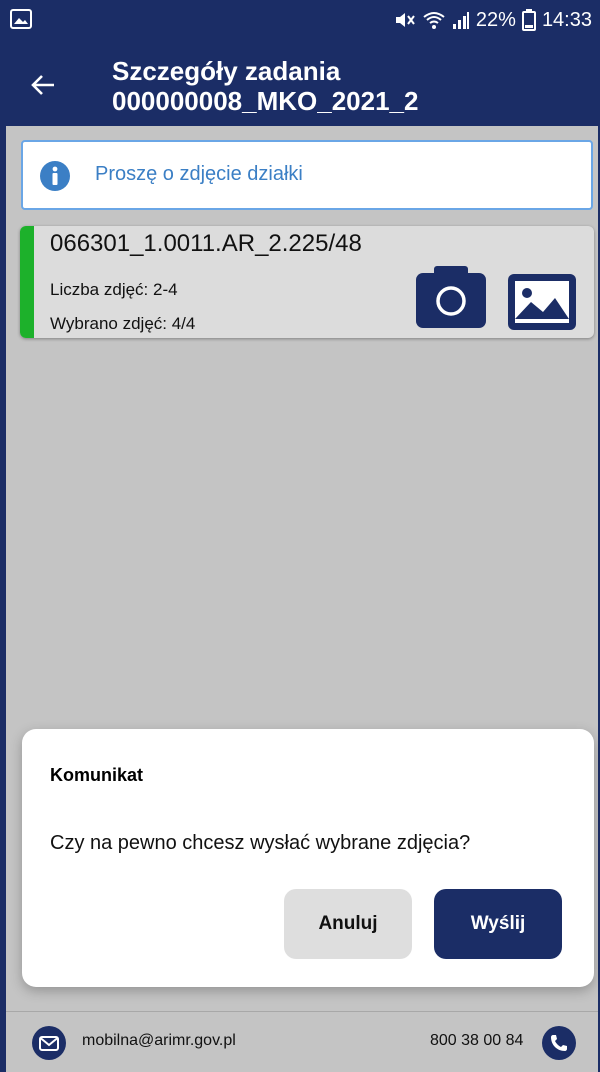  Describe the element at coordinates (495, 19) in the screenshot. I see `battery-percent: 22%` at that location.